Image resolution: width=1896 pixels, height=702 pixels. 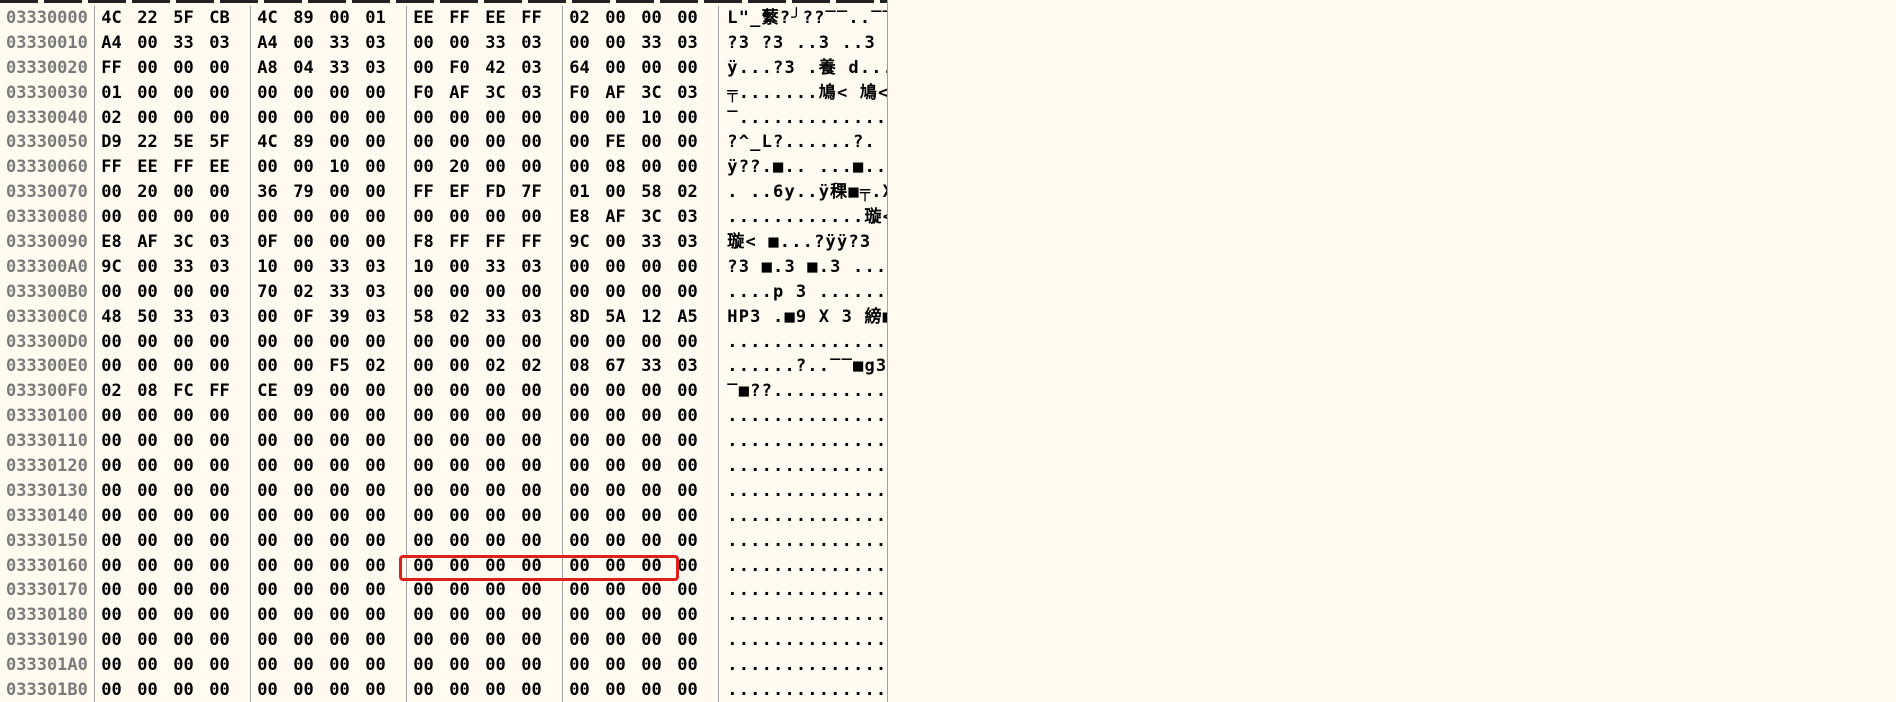 What do you see at coordinates (695, 192) in the screenshot?
I see `hex-byte: 02` at bounding box center [695, 192].